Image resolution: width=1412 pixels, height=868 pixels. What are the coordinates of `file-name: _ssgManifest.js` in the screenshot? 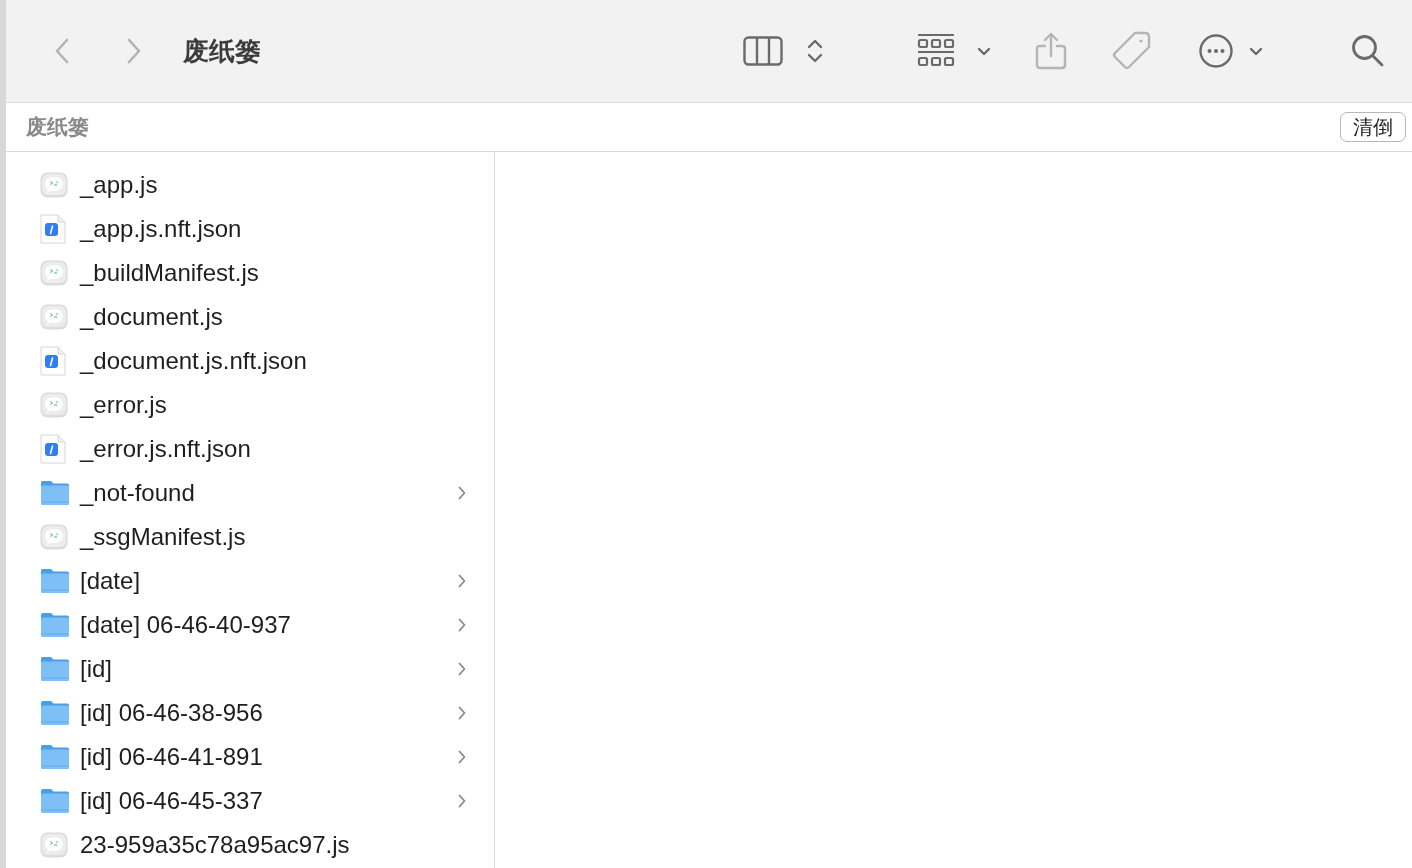 It's located at (163, 537).